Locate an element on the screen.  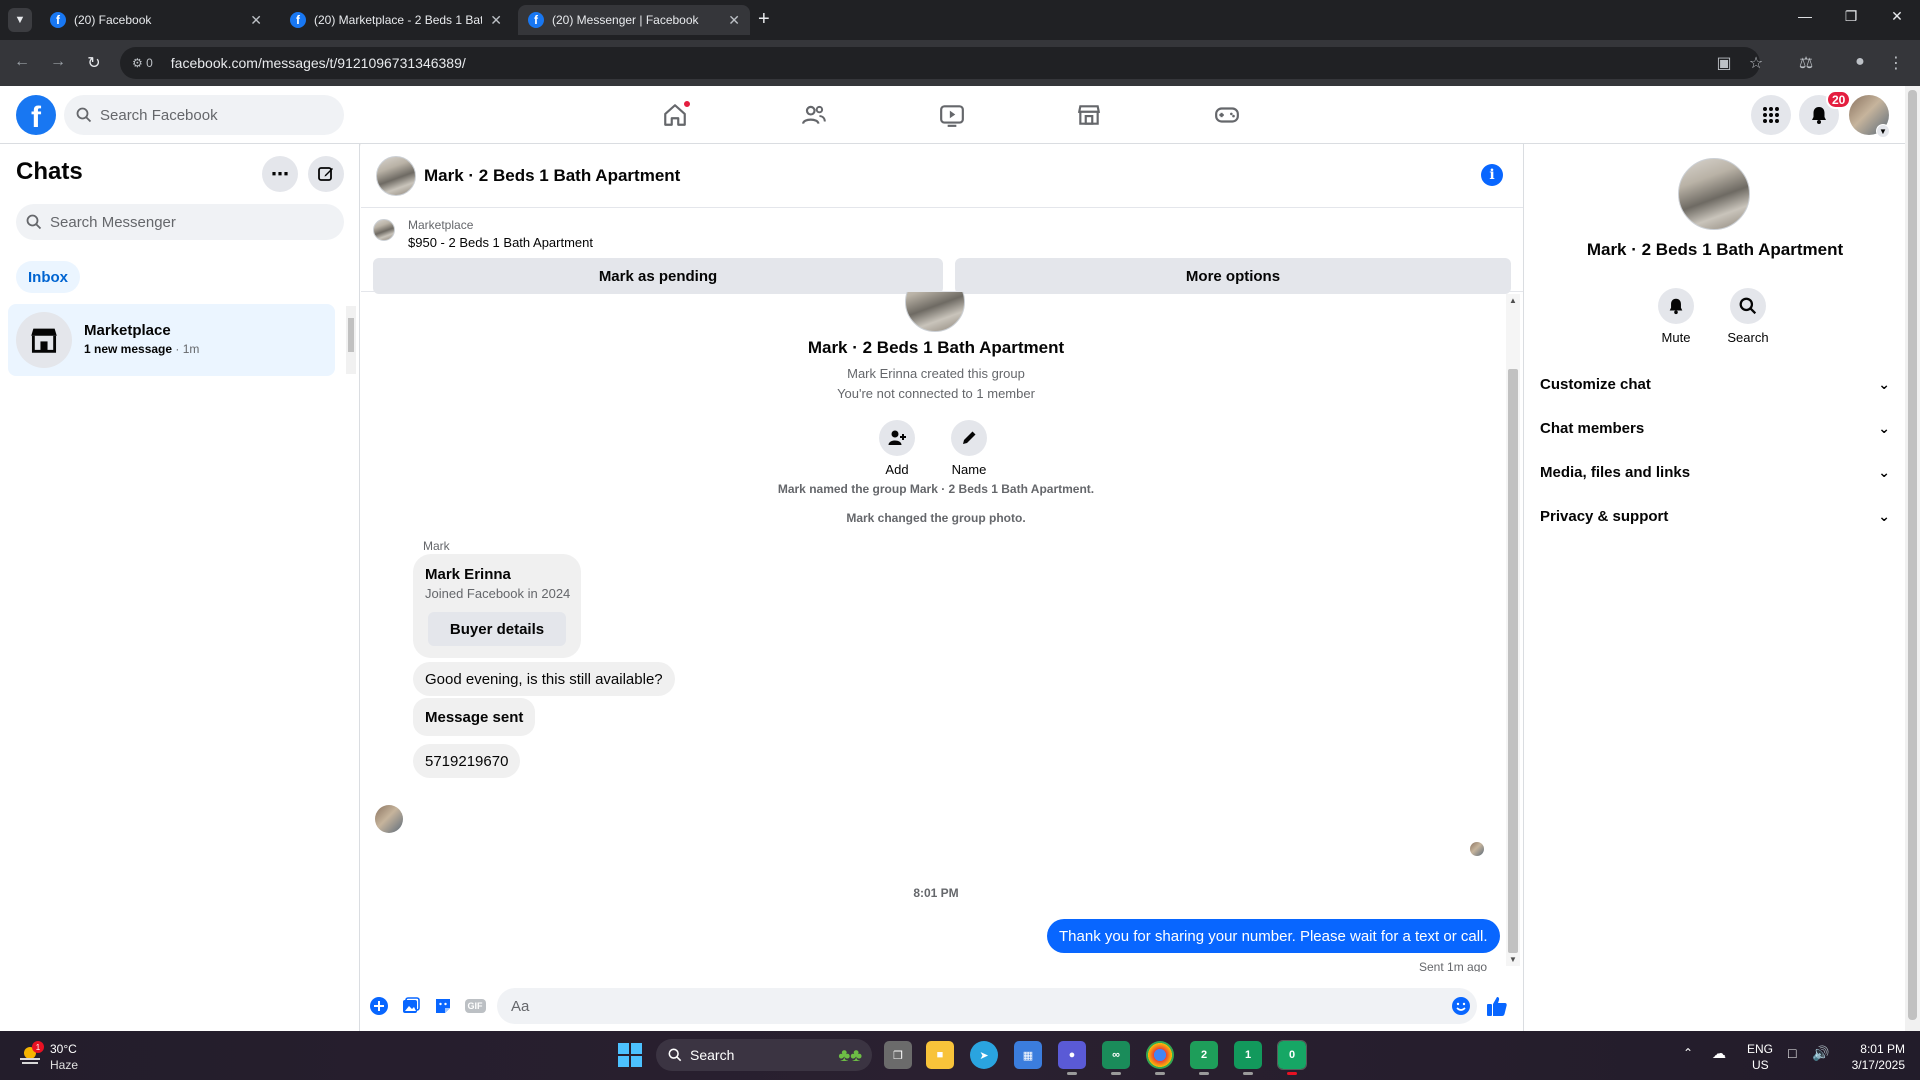
new-tab-button: + is located at coordinates (764, 19).